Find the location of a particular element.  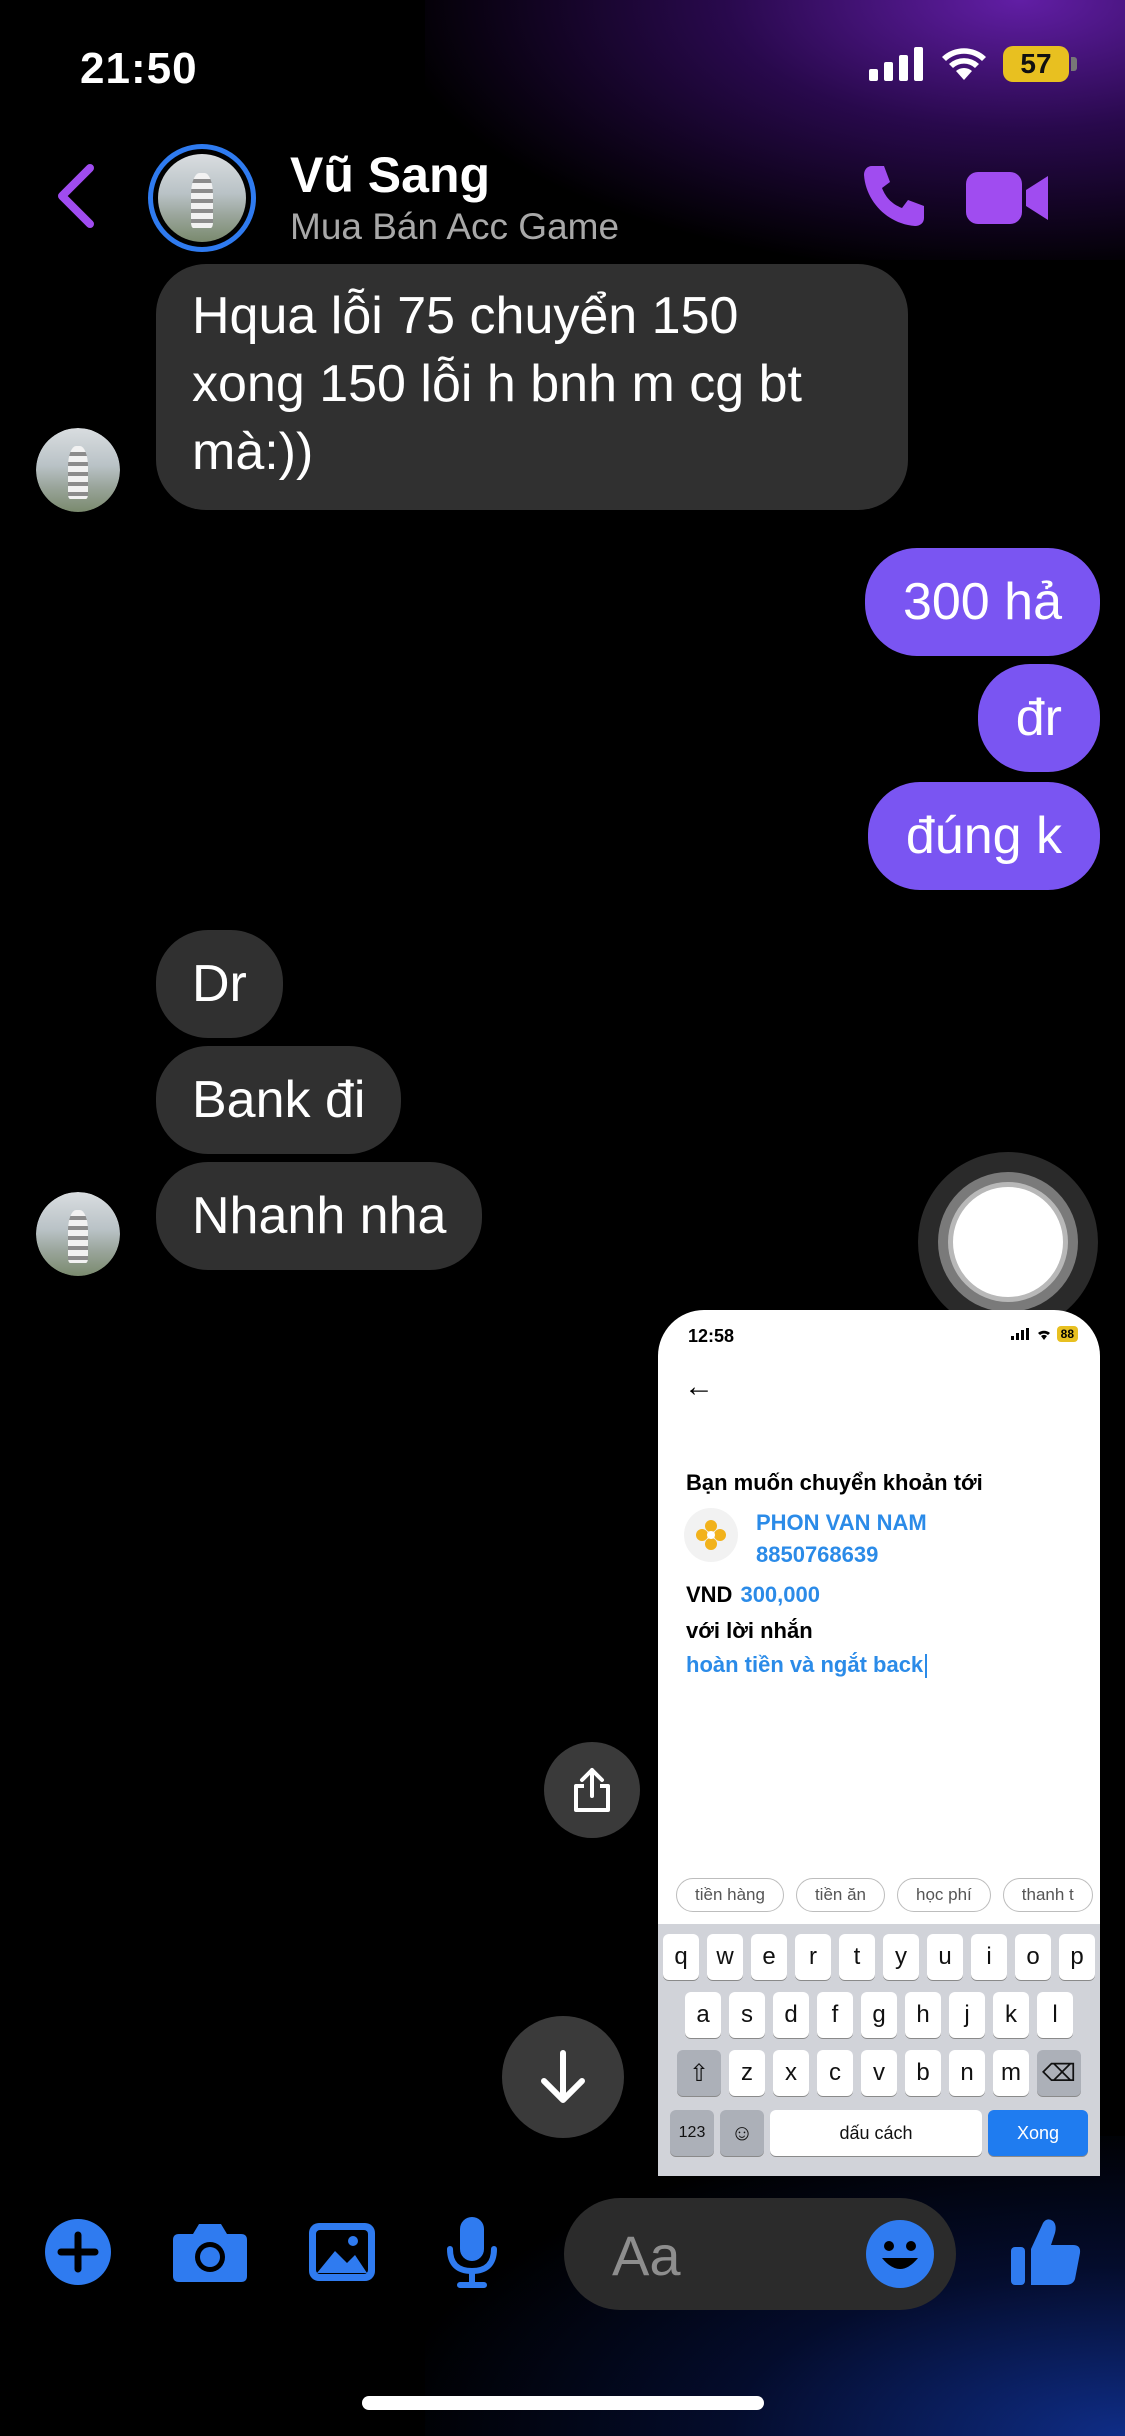

message-bubble-sent: 300 hả is located at coordinates (982, 602).